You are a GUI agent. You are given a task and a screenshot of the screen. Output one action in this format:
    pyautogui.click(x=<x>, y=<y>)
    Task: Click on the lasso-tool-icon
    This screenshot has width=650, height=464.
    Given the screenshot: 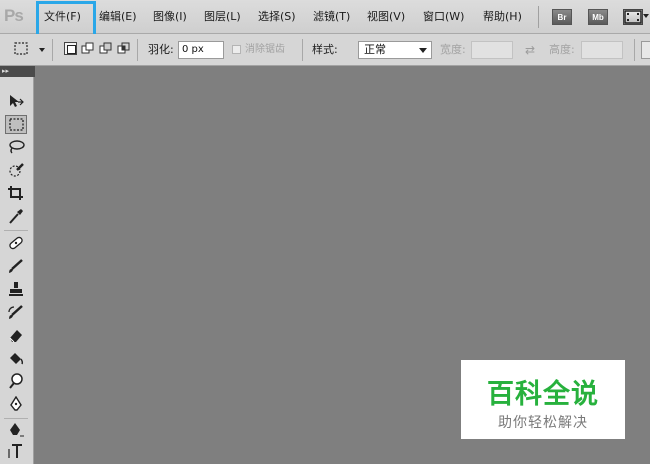 What is the action you would take?
    pyautogui.click(x=16, y=147)
    